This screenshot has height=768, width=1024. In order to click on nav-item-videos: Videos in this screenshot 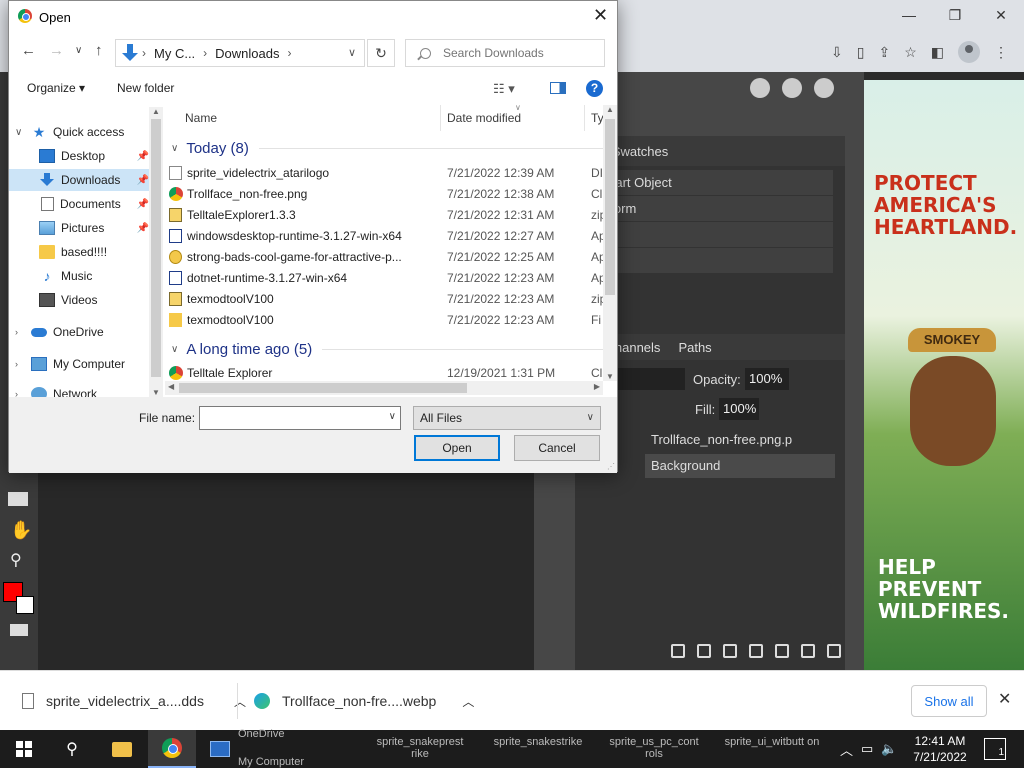, I will do `click(79, 300)`.